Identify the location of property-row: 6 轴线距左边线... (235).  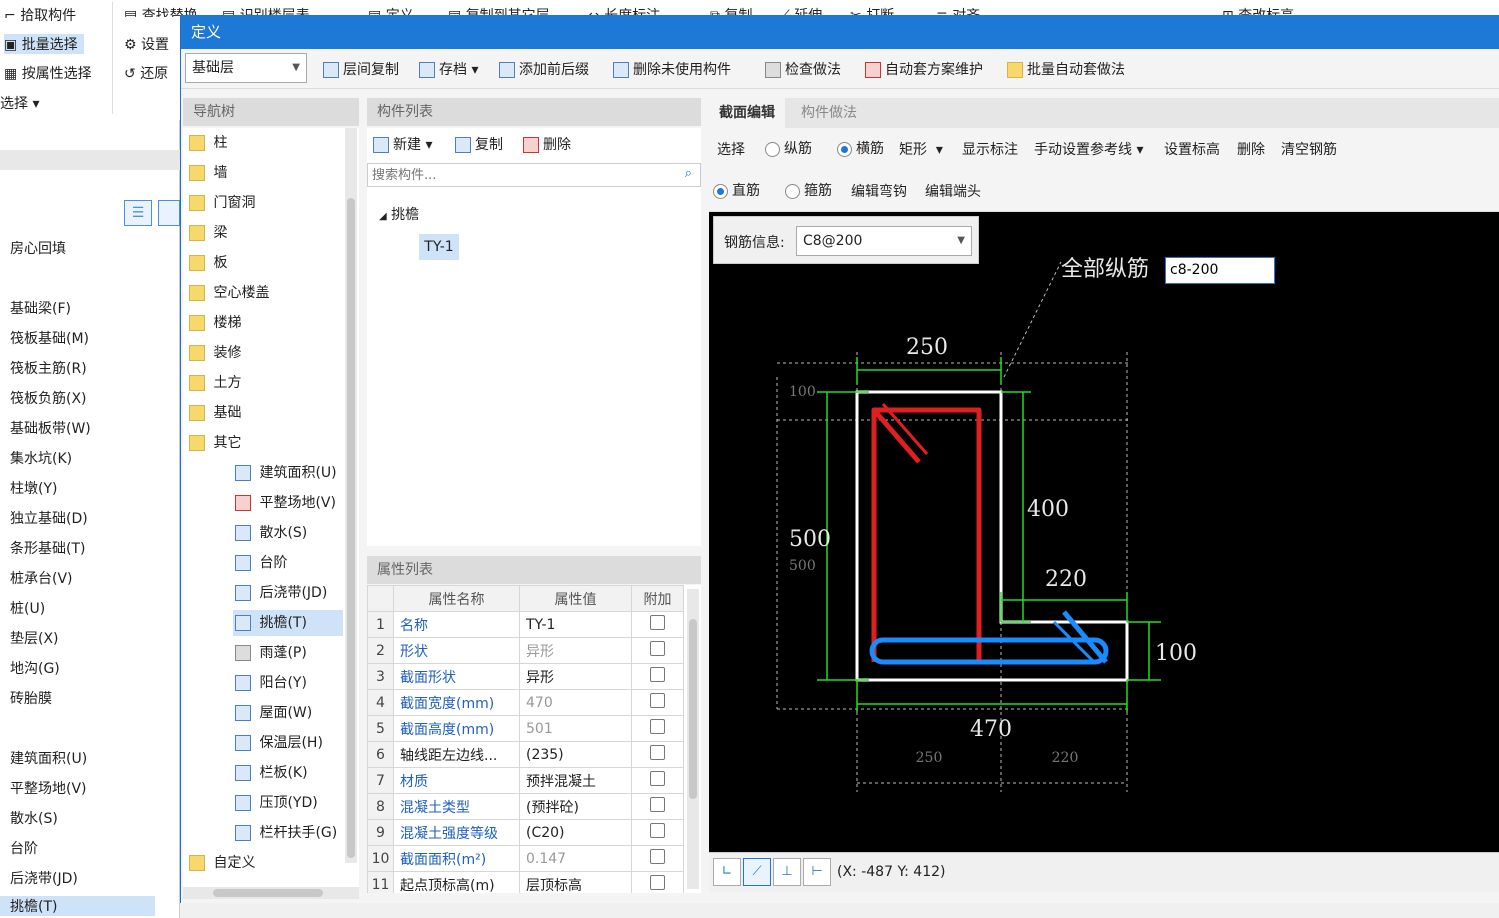
(525, 754).